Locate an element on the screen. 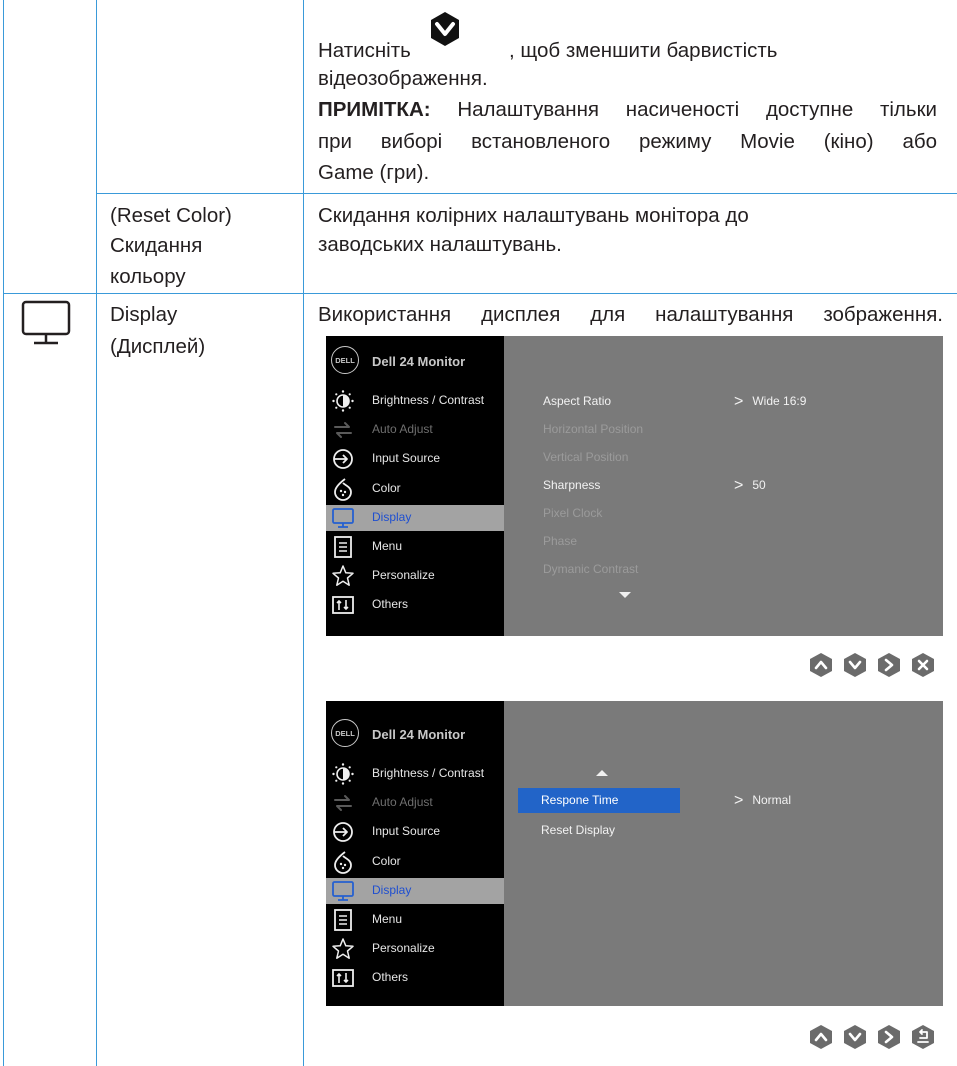 The image size is (957, 1066). osd-option: Horizontal Position is located at coordinates (593, 429).